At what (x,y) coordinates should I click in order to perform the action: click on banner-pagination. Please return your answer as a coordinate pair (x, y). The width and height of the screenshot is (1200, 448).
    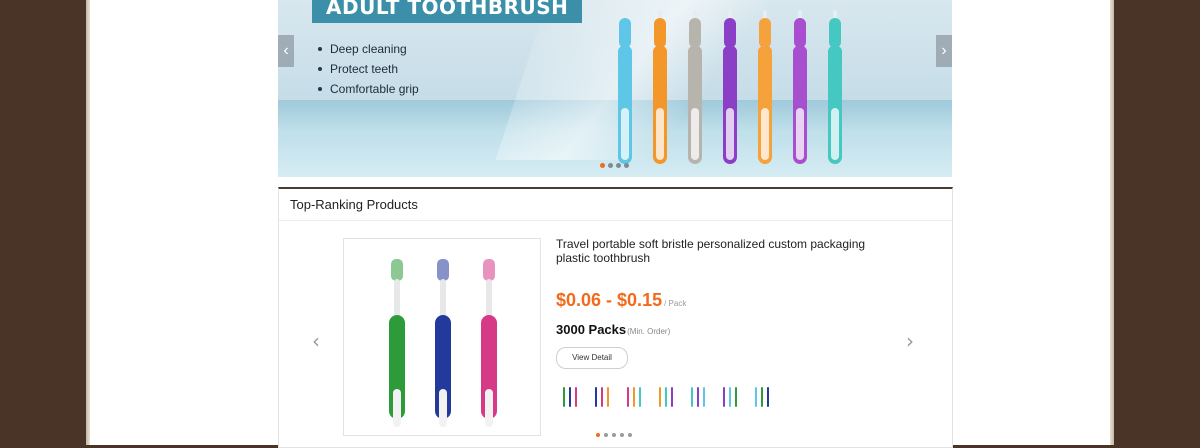
    Looking at the image, I should click on (614, 165).